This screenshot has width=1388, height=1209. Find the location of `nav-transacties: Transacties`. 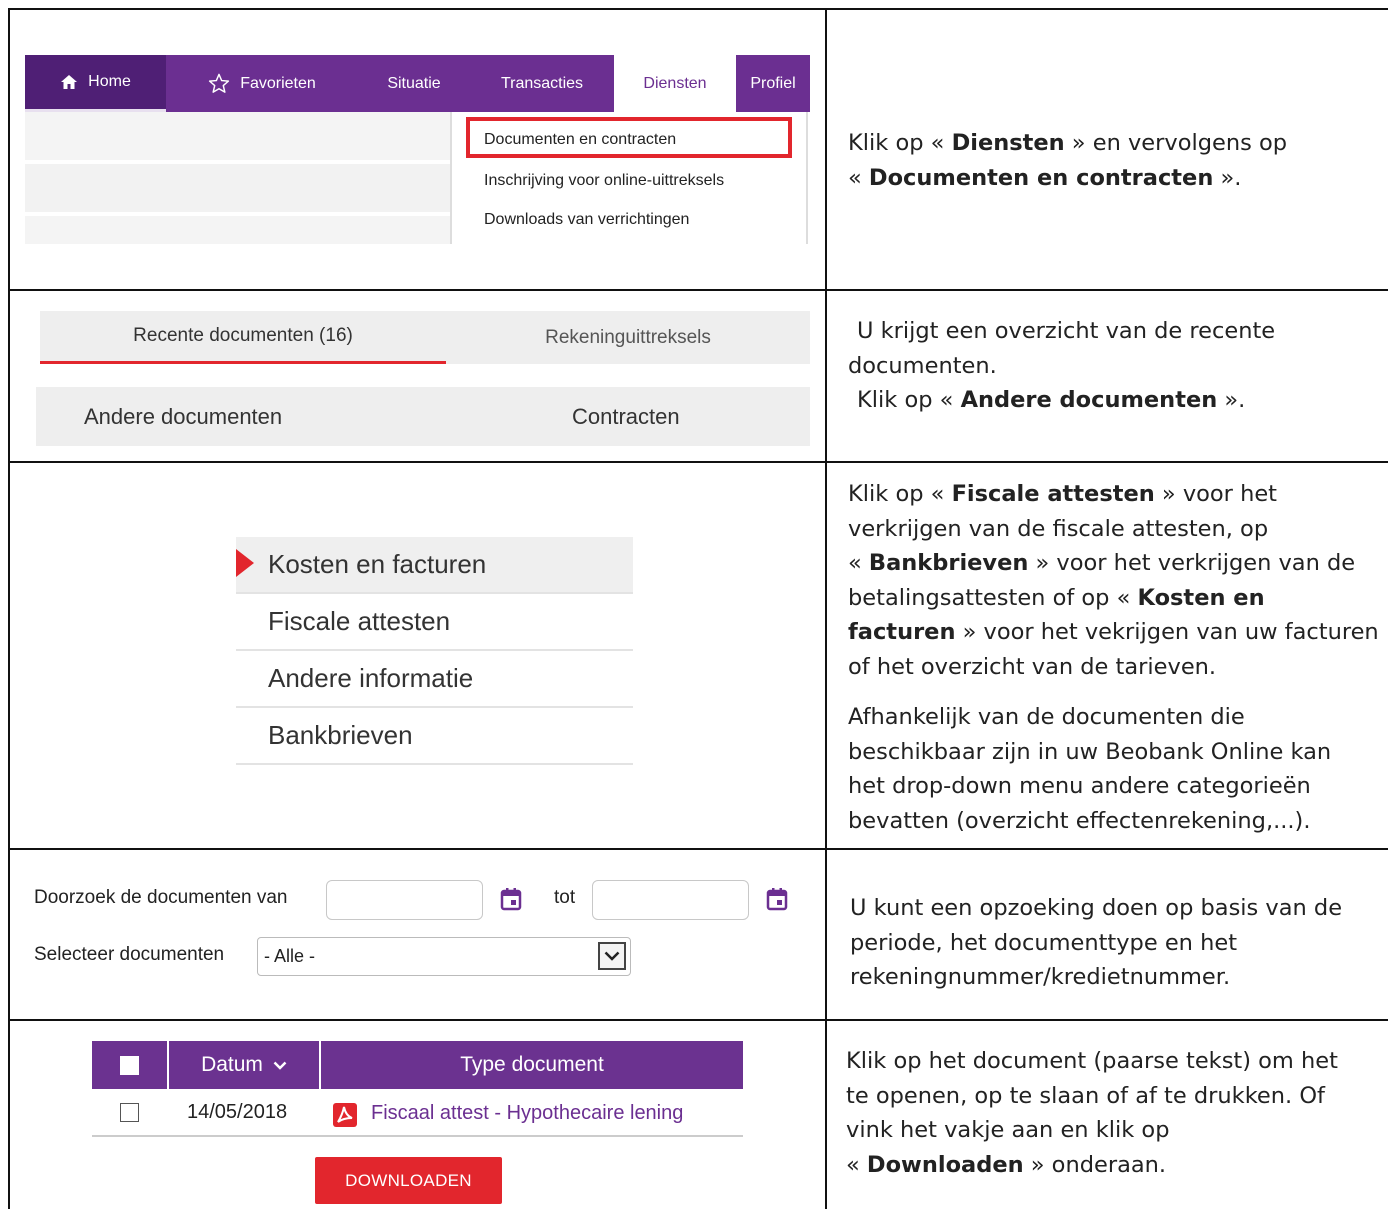

nav-transacties: Transacties is located at coordinates (542, 83).